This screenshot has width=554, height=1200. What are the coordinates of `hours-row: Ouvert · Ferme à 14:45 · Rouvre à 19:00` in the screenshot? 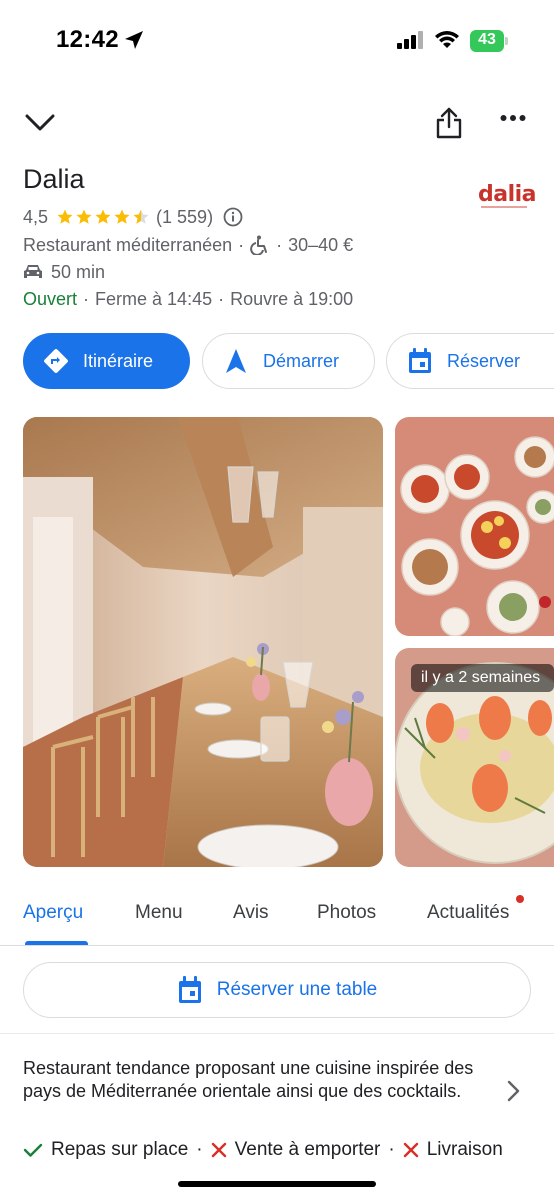 It's located at (188, 299).